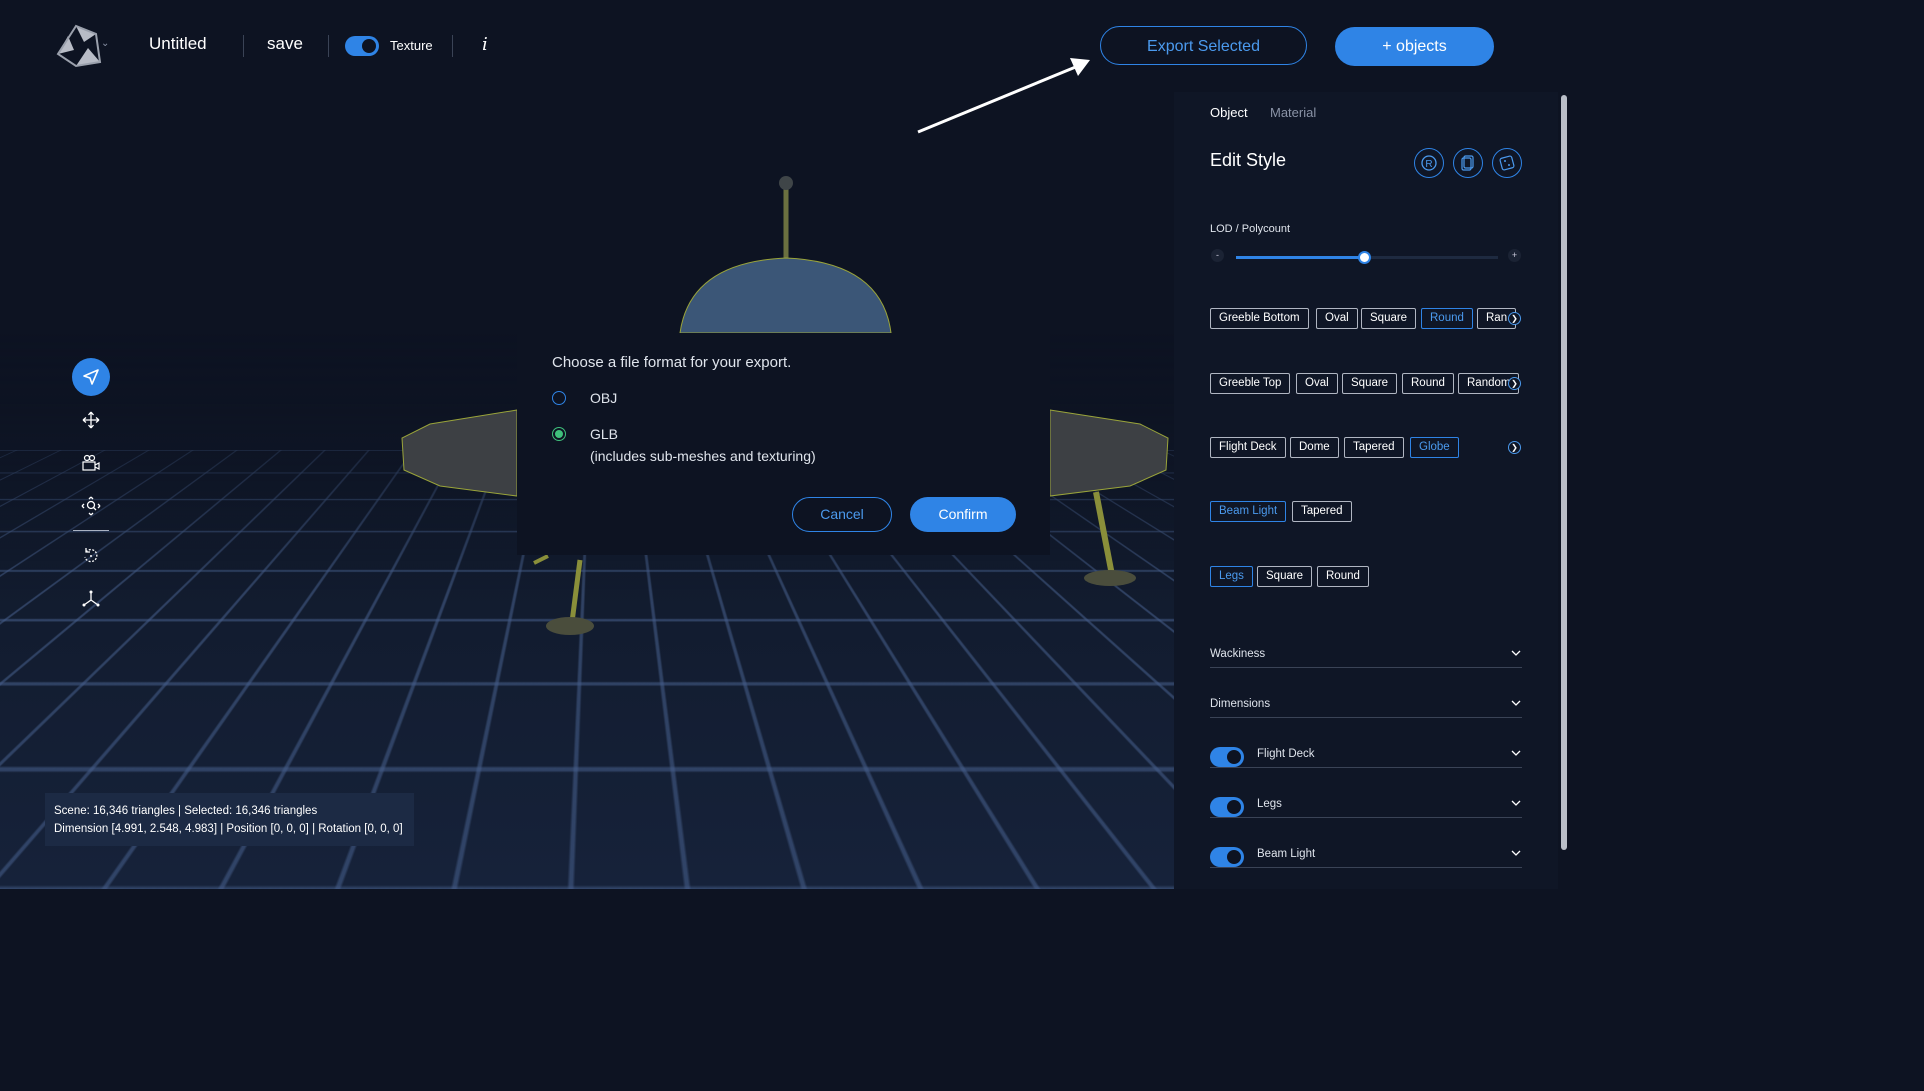  Describe the element at coordinates (1250, 383) in the screenshot. I see `chip-greeble-top: Greeble Top` at that location.